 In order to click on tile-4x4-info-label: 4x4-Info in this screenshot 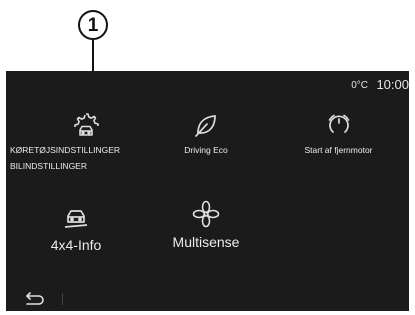, I will do `click(76, 245)`.